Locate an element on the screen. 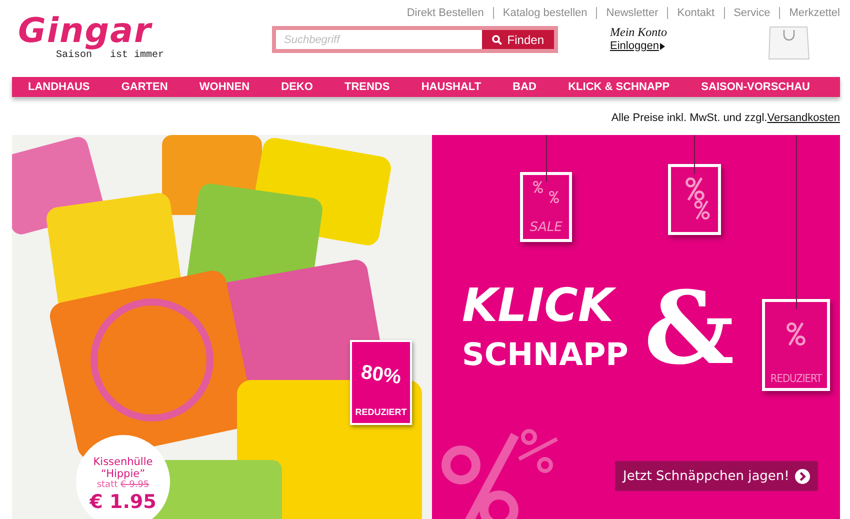  nav-link: HAUSHALT is located at coordinates (451, 87).